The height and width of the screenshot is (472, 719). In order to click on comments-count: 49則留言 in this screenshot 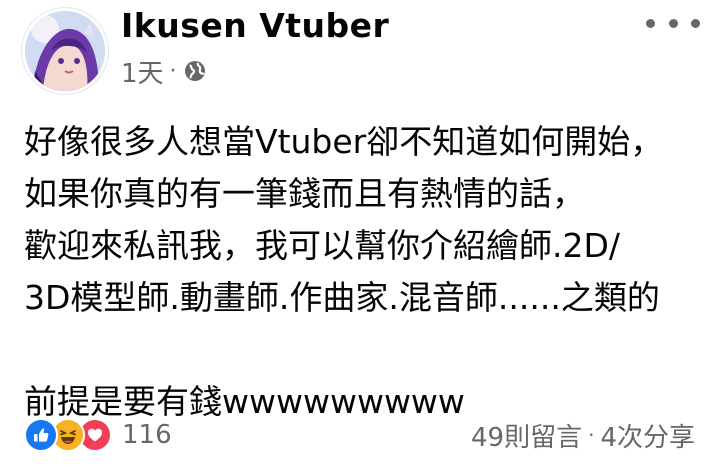, I will do `click(526, 435)`.